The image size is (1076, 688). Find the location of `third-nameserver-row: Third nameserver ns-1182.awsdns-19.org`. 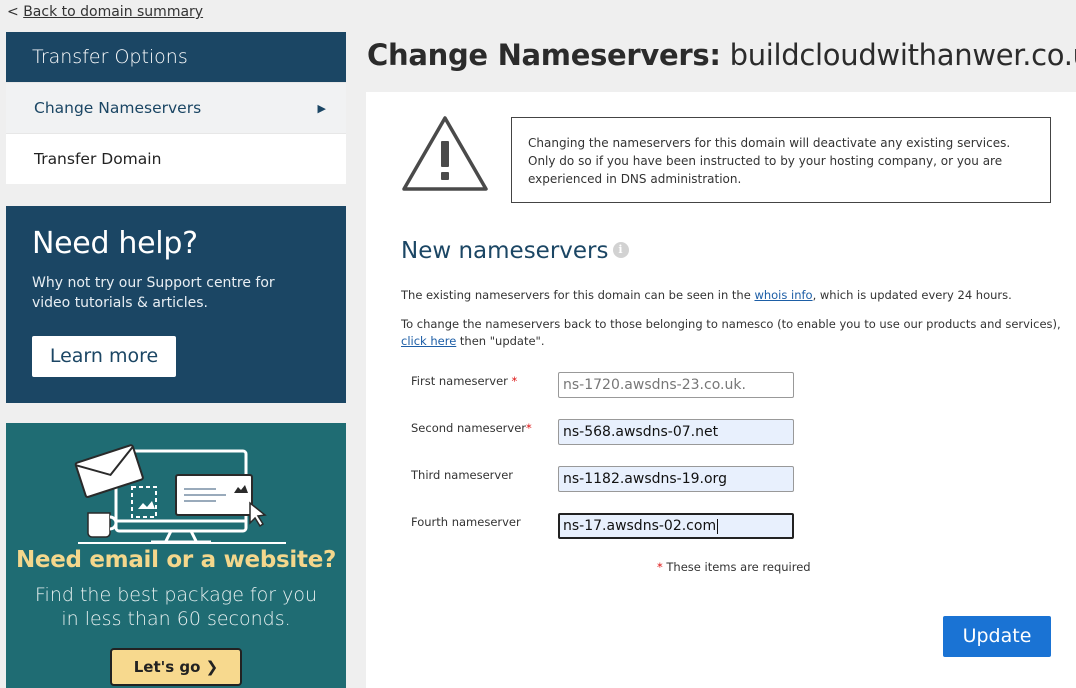

third-nameserver-row: Third nameserver ns-1182.awsdns-19.org is located at coordinates (611, 480).